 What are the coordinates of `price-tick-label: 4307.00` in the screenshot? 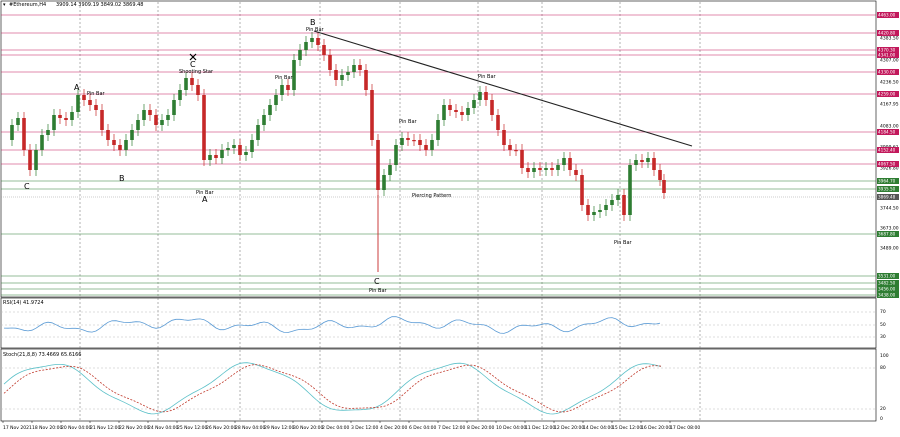 It's located at (889, 61).